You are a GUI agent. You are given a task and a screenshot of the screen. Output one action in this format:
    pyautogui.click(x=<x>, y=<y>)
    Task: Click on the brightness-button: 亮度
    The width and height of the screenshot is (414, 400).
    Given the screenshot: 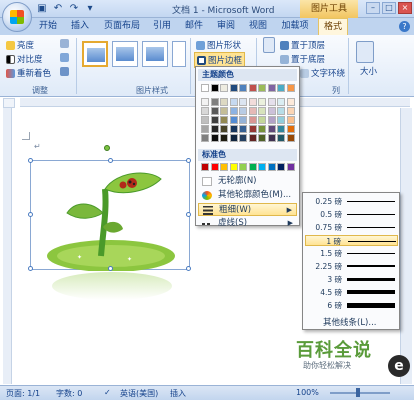 What is the action you would take?
    pyautogui.click(x=20, y=45)
    